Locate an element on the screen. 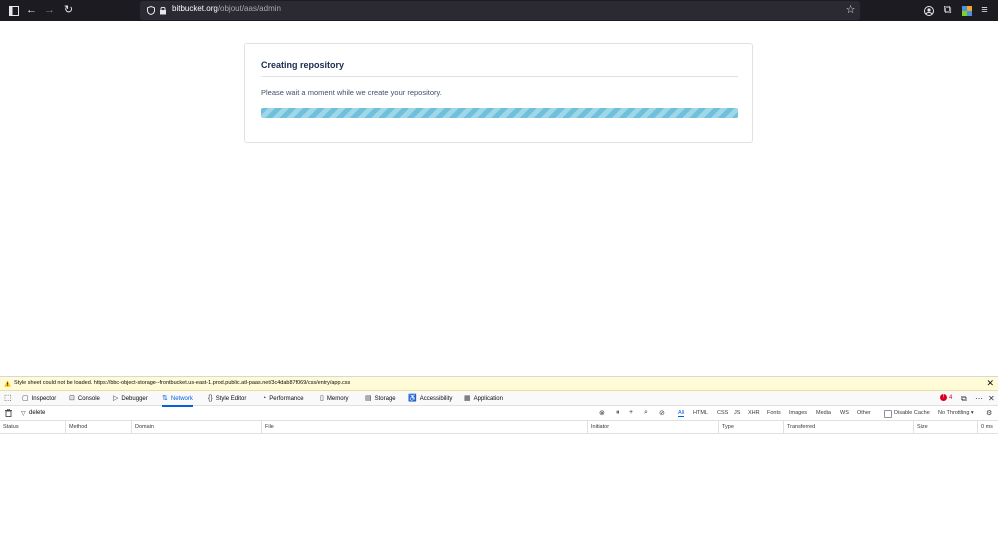 This screenshot has width=998, height=533. reload-icon: ↻ is located at coordinates (68, 10).